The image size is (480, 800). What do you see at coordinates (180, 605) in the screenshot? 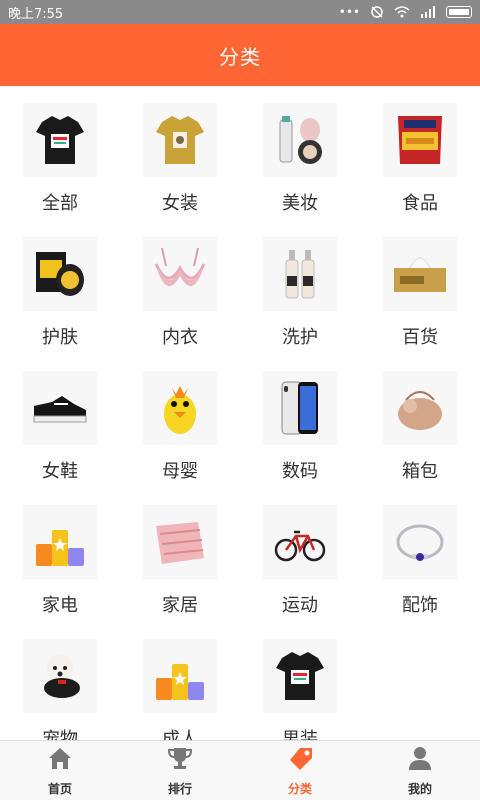
I see `category-label: 家居` at bounding box center [180, 605].